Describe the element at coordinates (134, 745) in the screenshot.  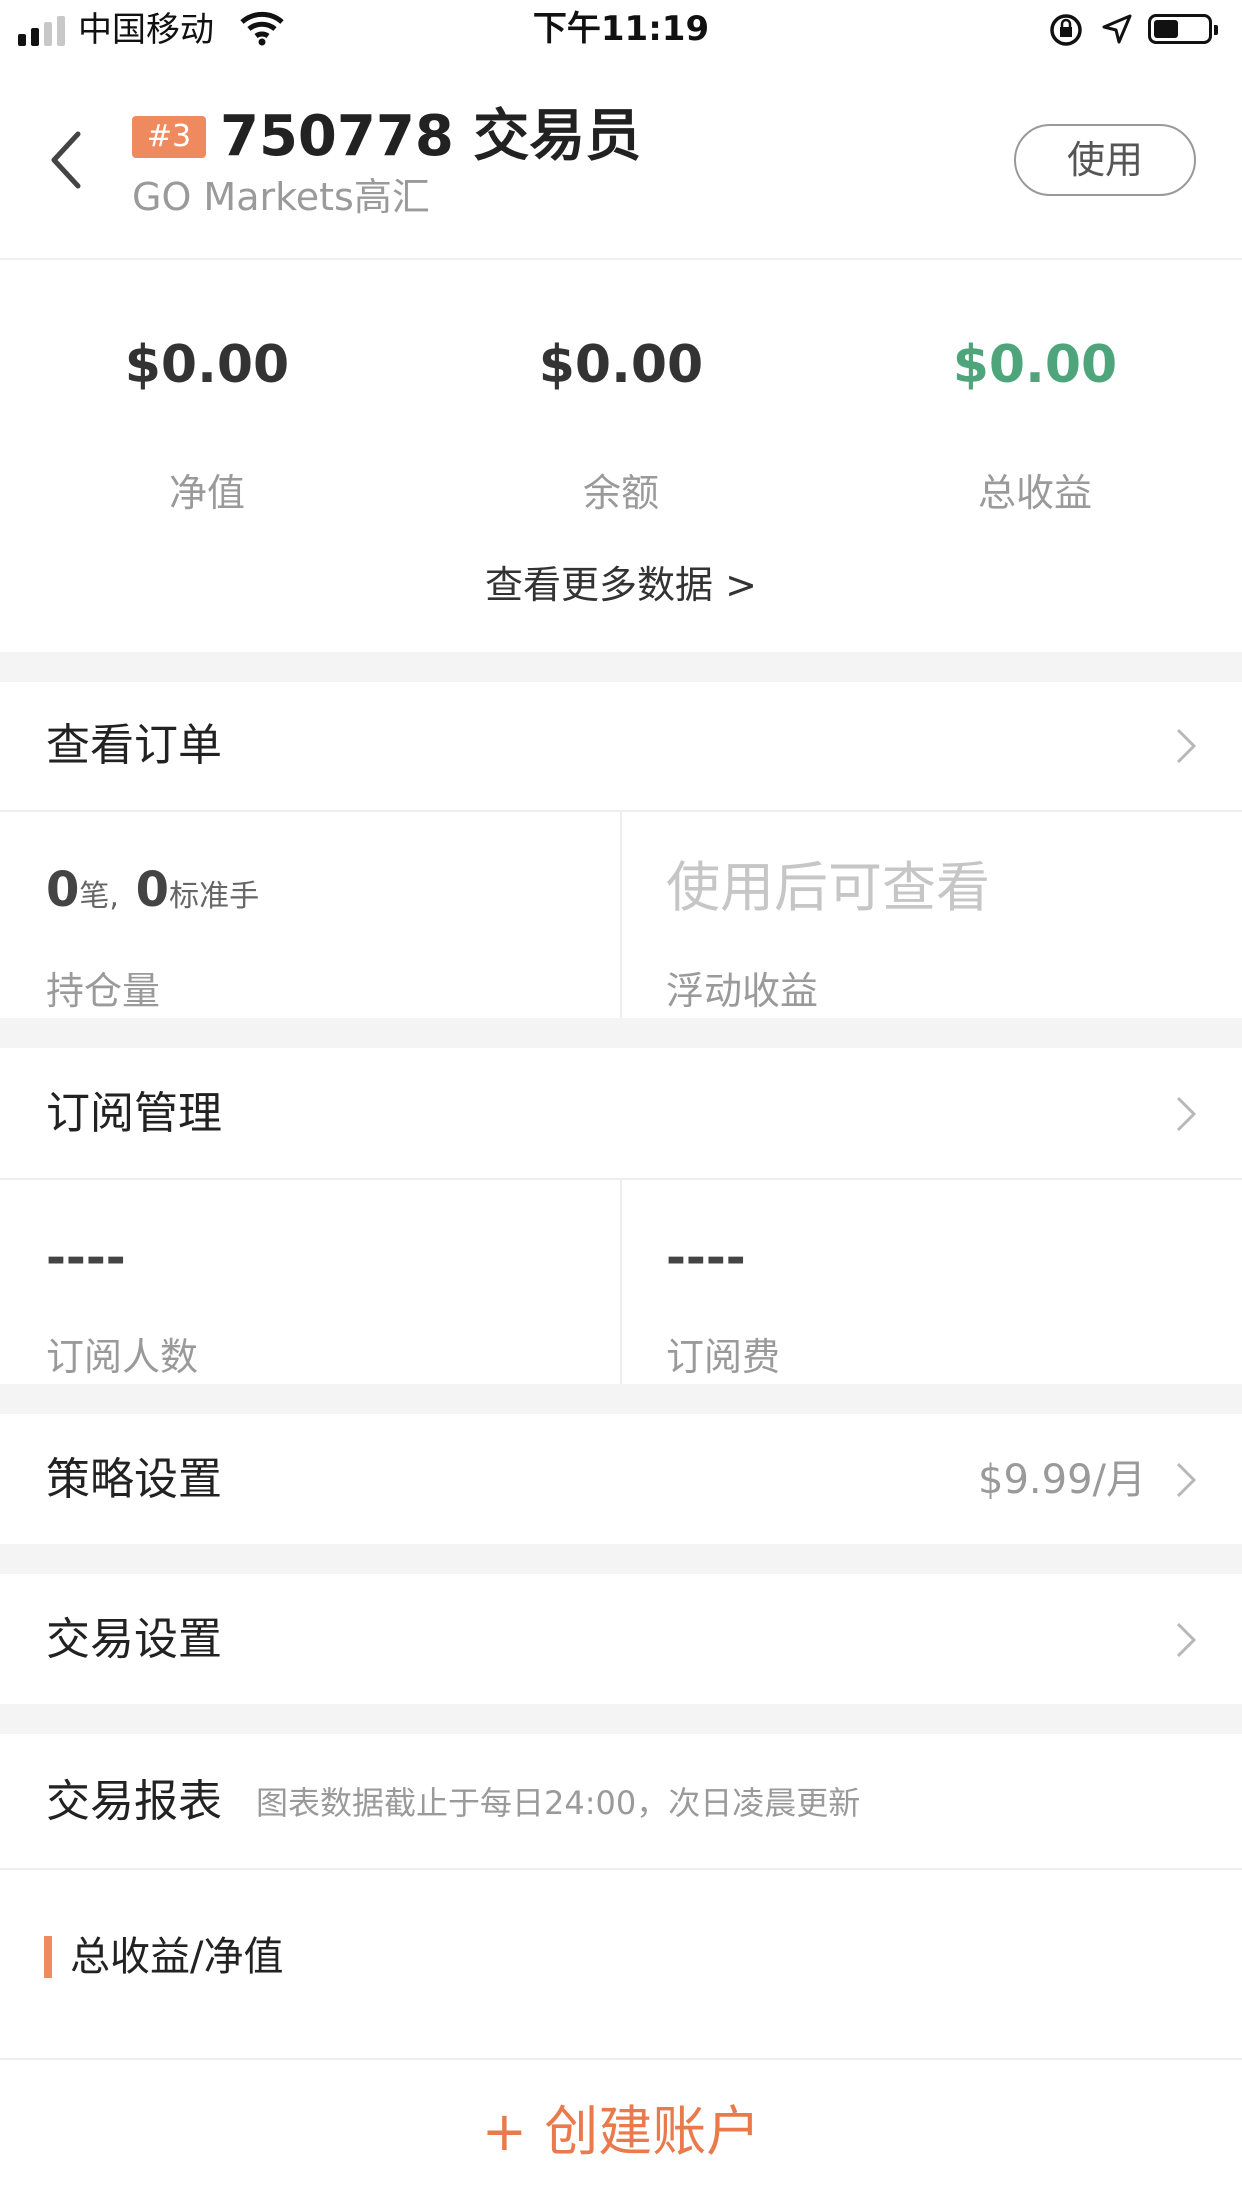
I see `orders-title: 查看订单` at that location.